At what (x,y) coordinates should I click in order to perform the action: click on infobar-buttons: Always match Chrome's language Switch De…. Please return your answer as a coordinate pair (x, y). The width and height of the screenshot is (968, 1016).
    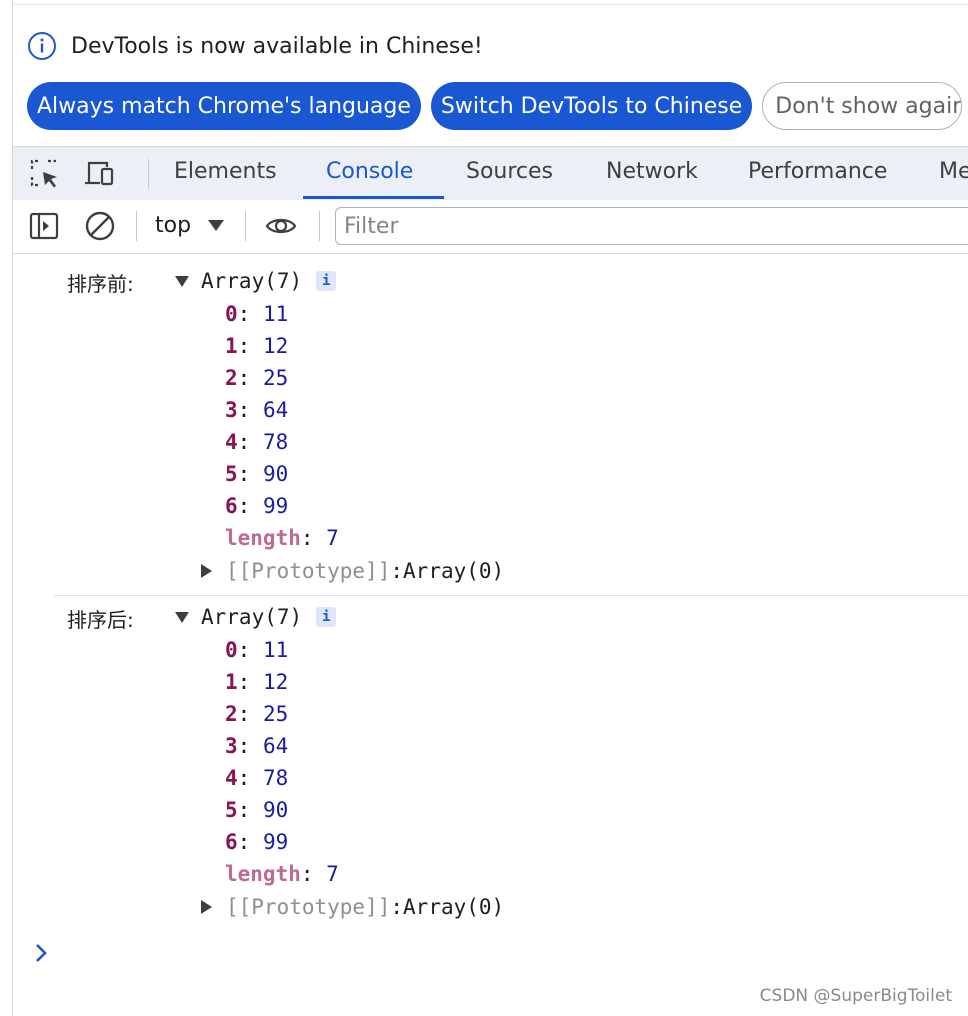
    Looking at the image, I should click on (495, 106).